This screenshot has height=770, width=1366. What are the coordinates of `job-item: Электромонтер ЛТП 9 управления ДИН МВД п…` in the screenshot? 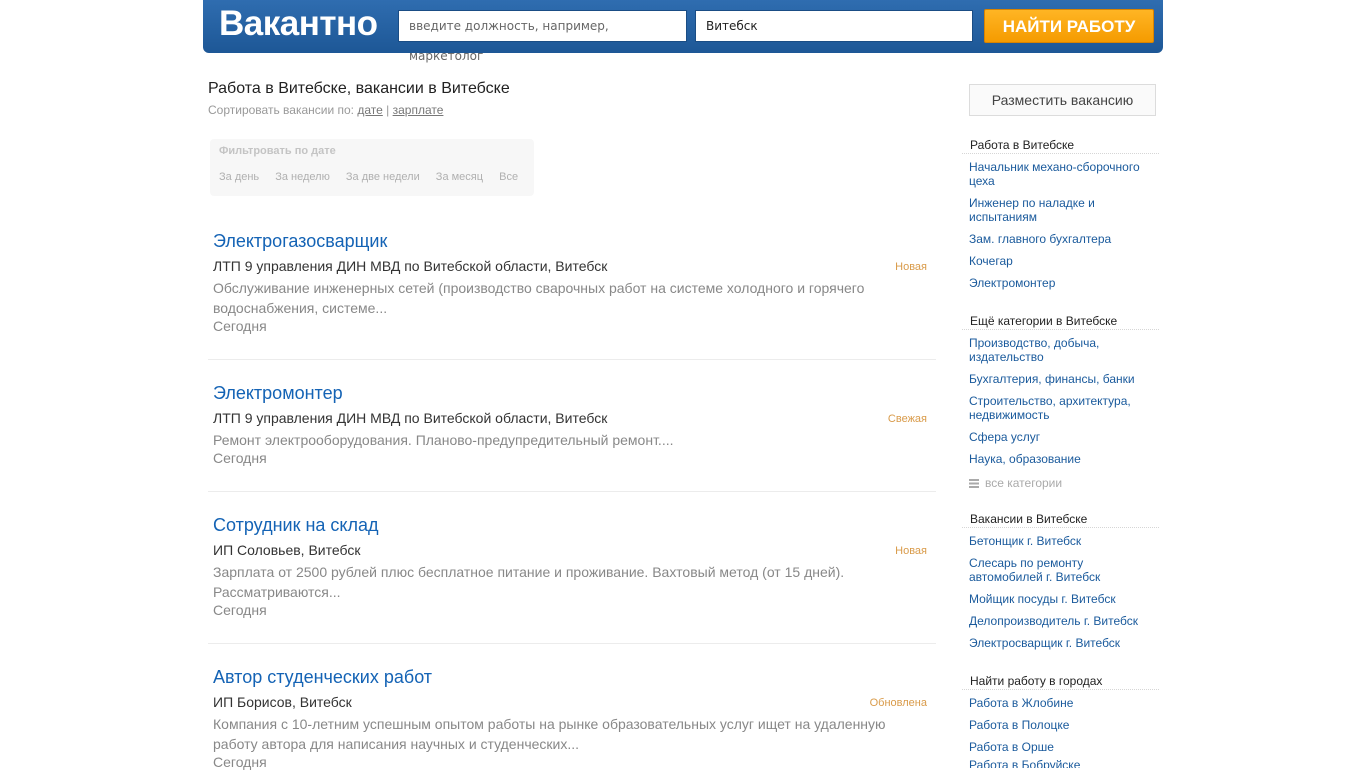 It's located at (570, 424).